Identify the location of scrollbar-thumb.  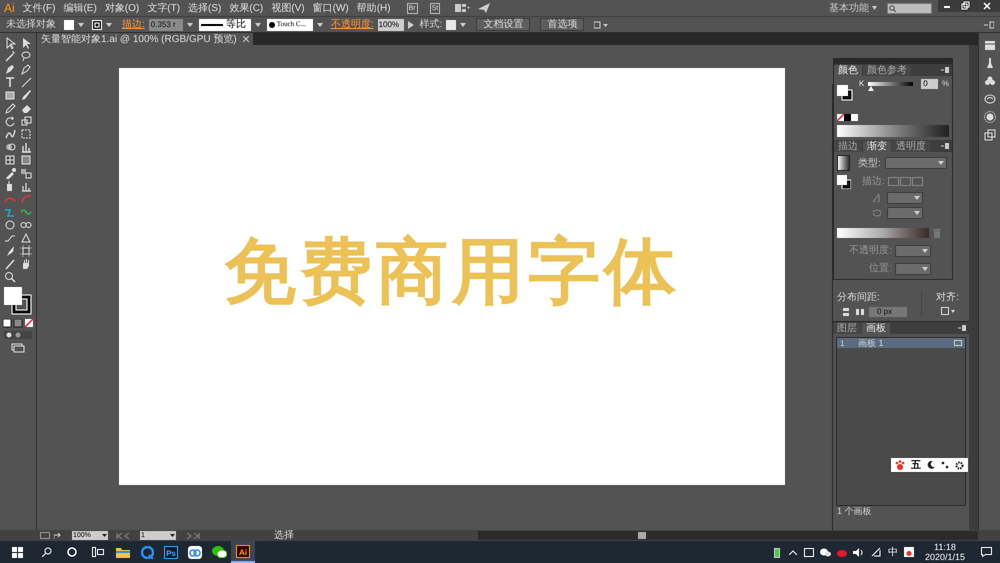
(642, 535).